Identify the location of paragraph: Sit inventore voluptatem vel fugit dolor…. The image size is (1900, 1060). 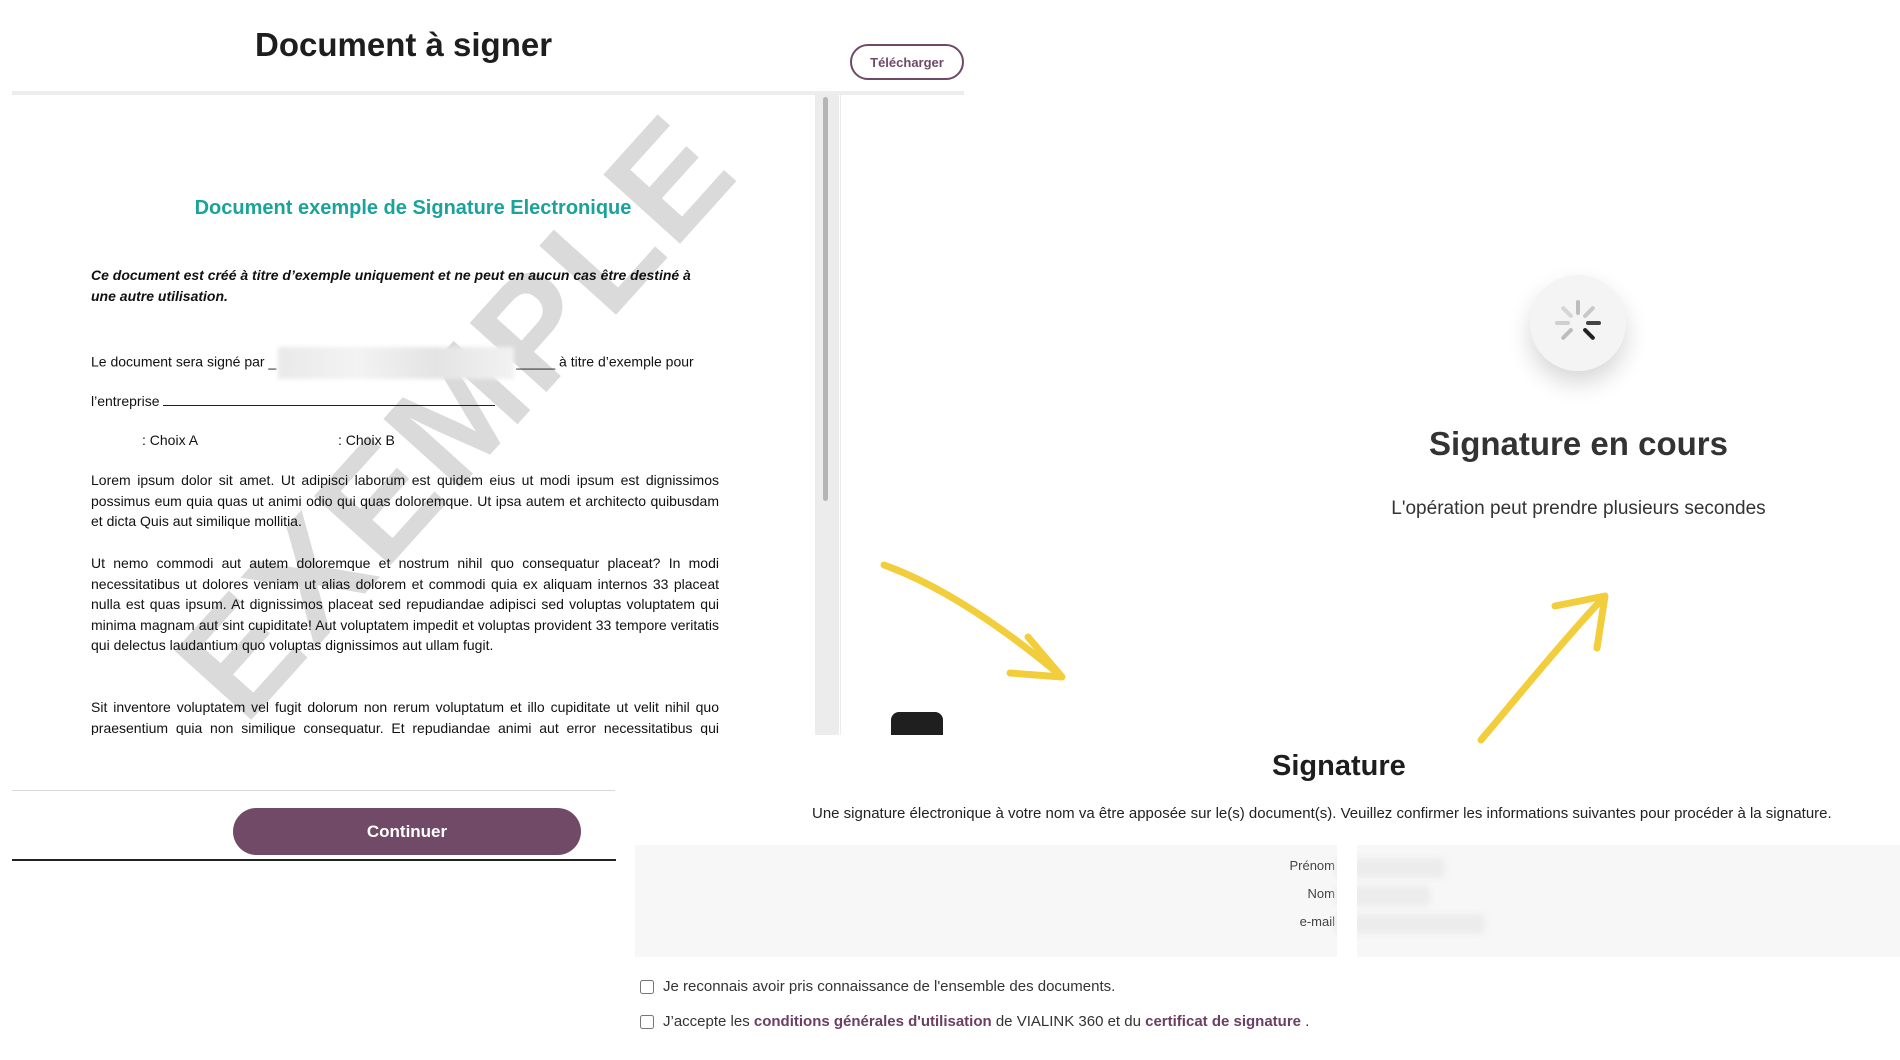
(405, 717).